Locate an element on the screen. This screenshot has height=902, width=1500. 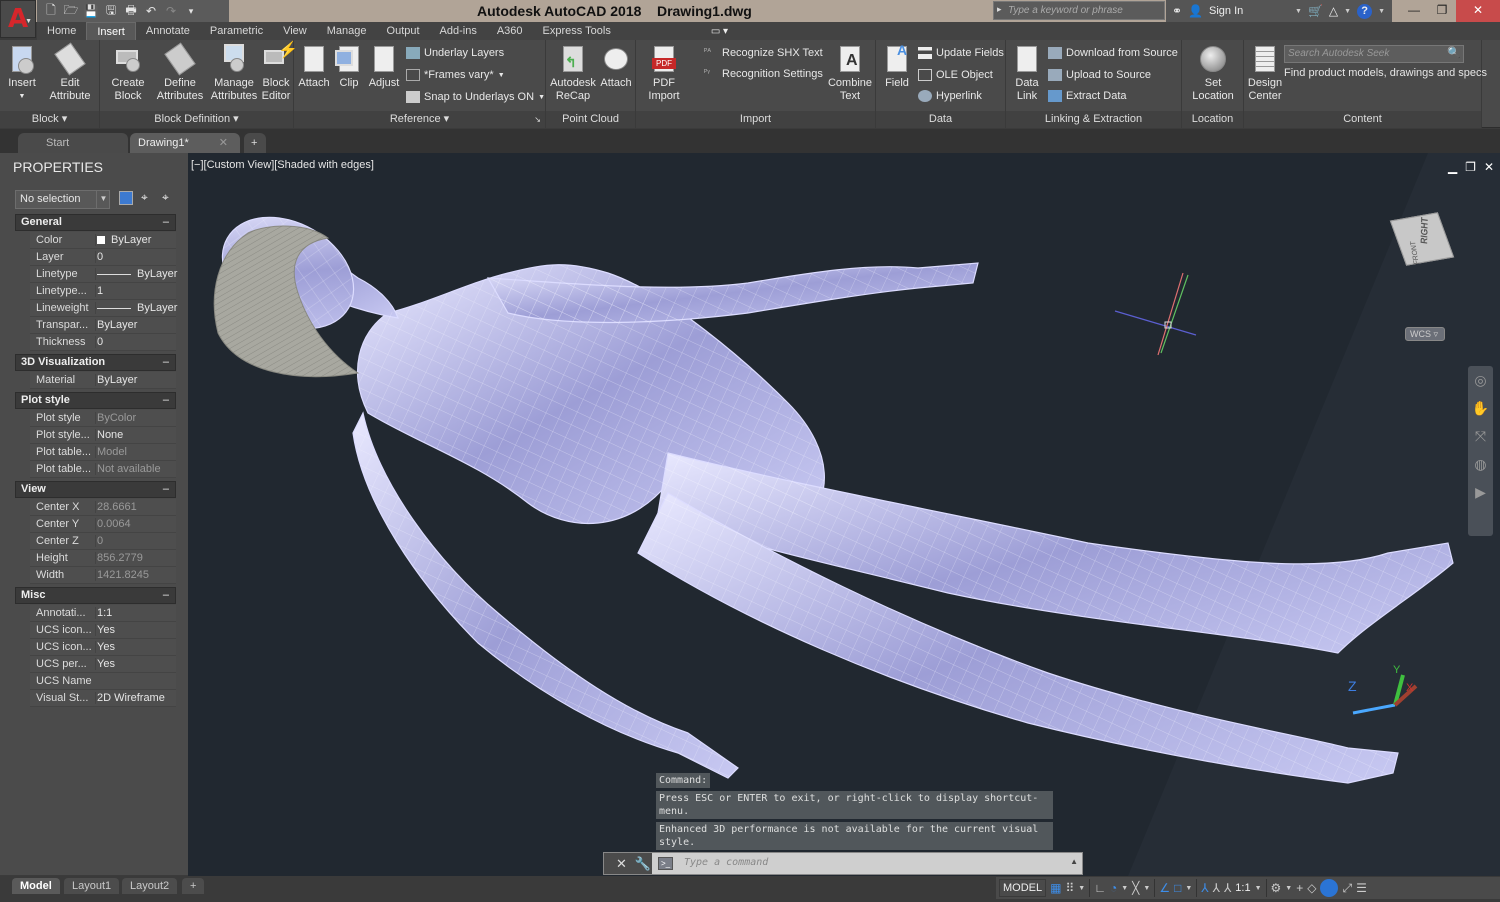
hyperlink-button: Hyperlink is located at coordinates (950, 96).